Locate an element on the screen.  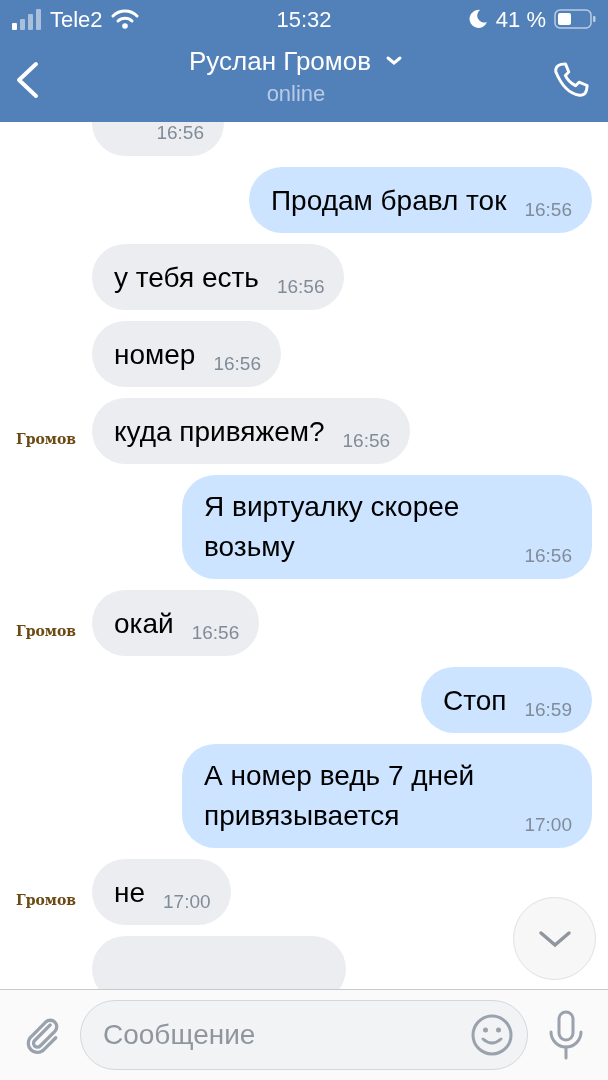
carrier-name: Tele2 is located at coordinates (76, 19).